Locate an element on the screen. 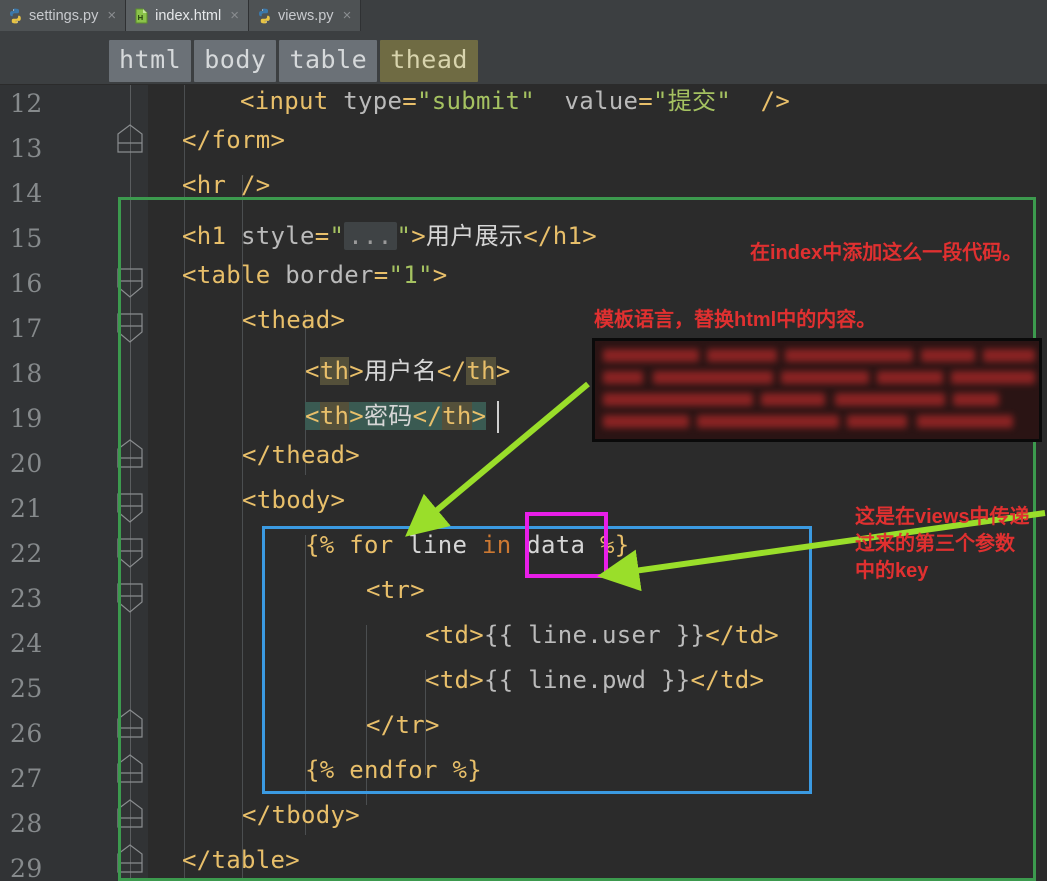  line-number: 24 is located at coordinates (26, 643).